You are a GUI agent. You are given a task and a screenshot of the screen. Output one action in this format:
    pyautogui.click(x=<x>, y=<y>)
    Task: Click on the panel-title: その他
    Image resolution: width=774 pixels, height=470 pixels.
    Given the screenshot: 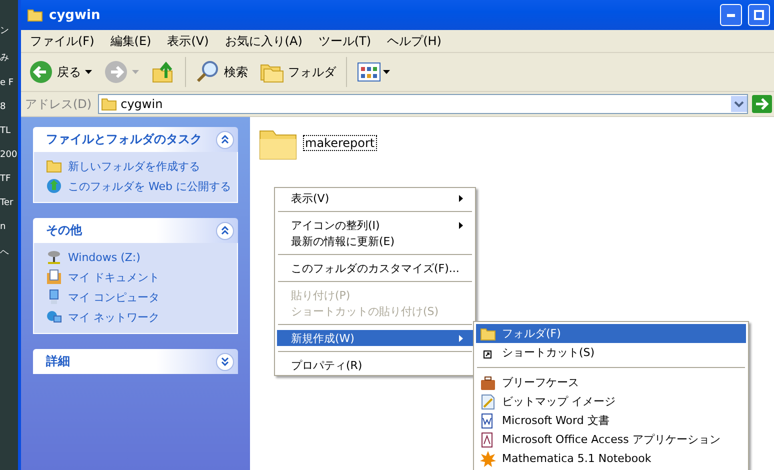 What is the action you would take?
    pyautogui.click(x=64, y=230)
    